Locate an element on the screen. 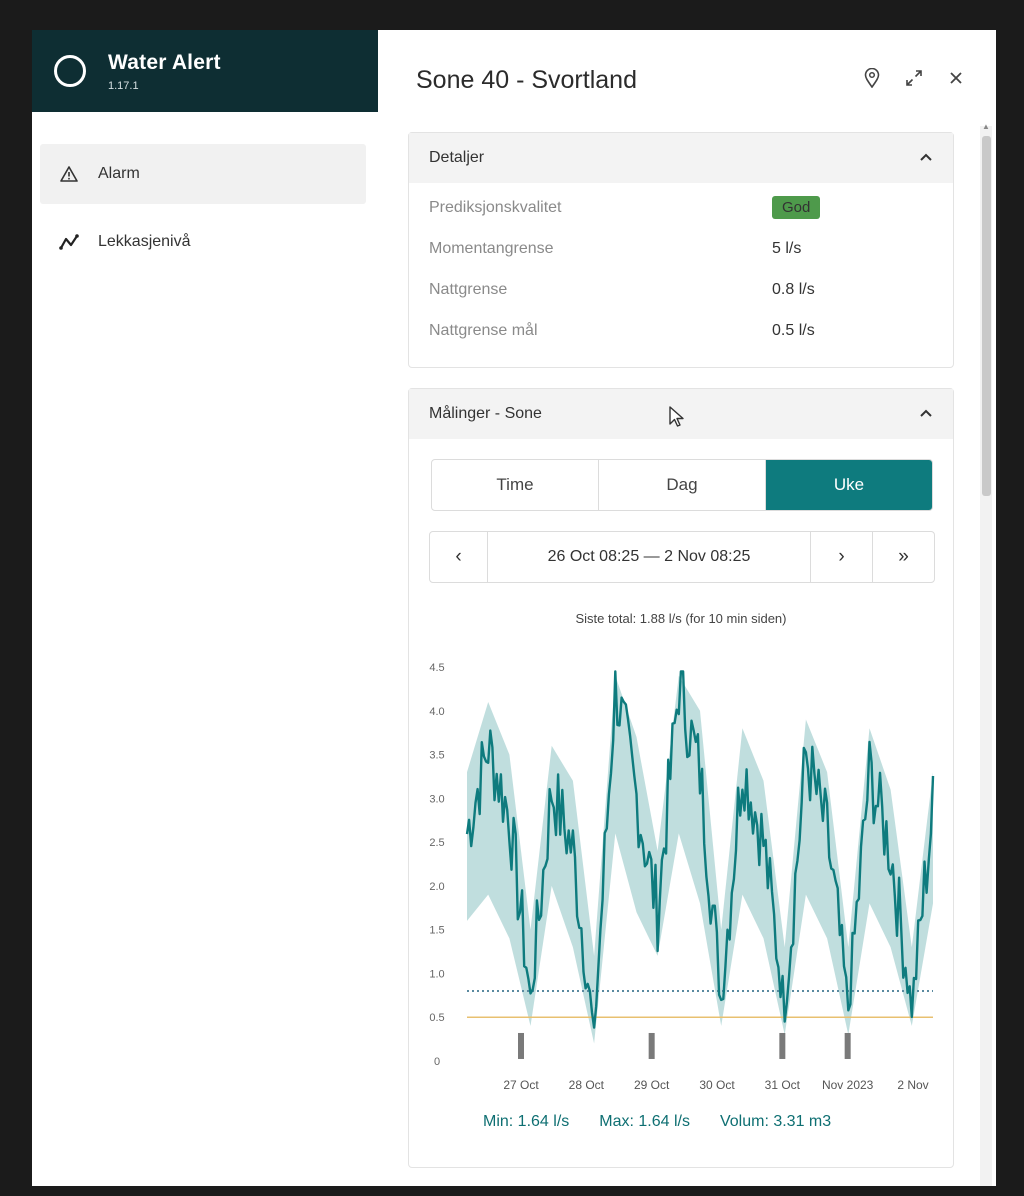  y-tick-label: 2.5 is located at coordinates (436, 843).